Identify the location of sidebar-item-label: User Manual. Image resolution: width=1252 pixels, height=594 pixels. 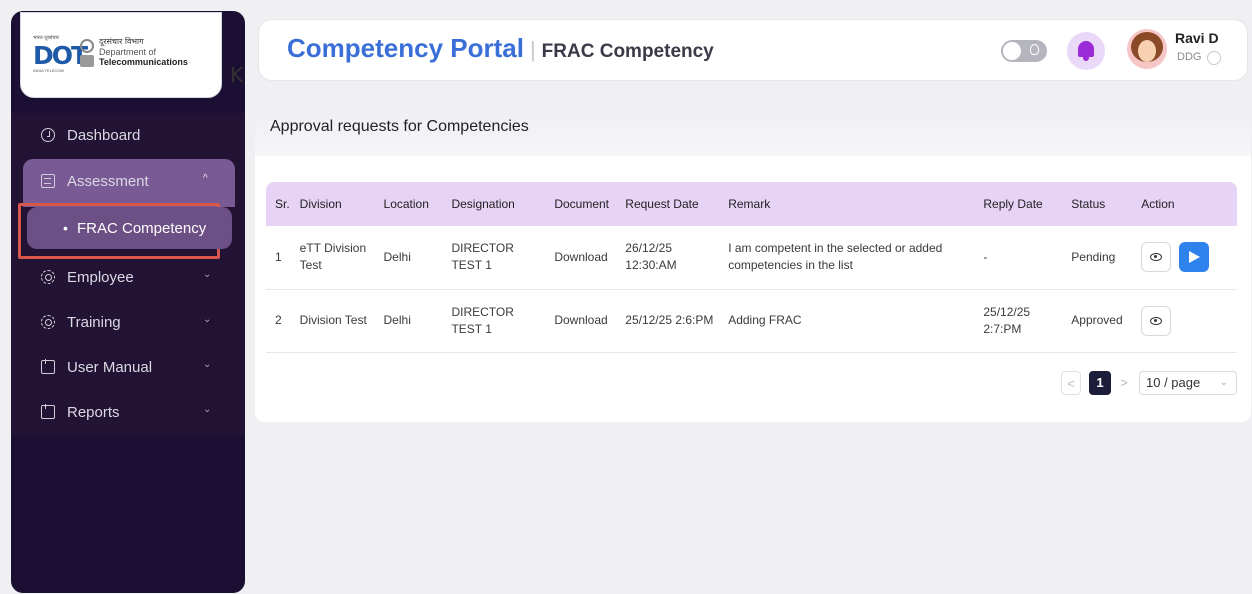
(110, 367).